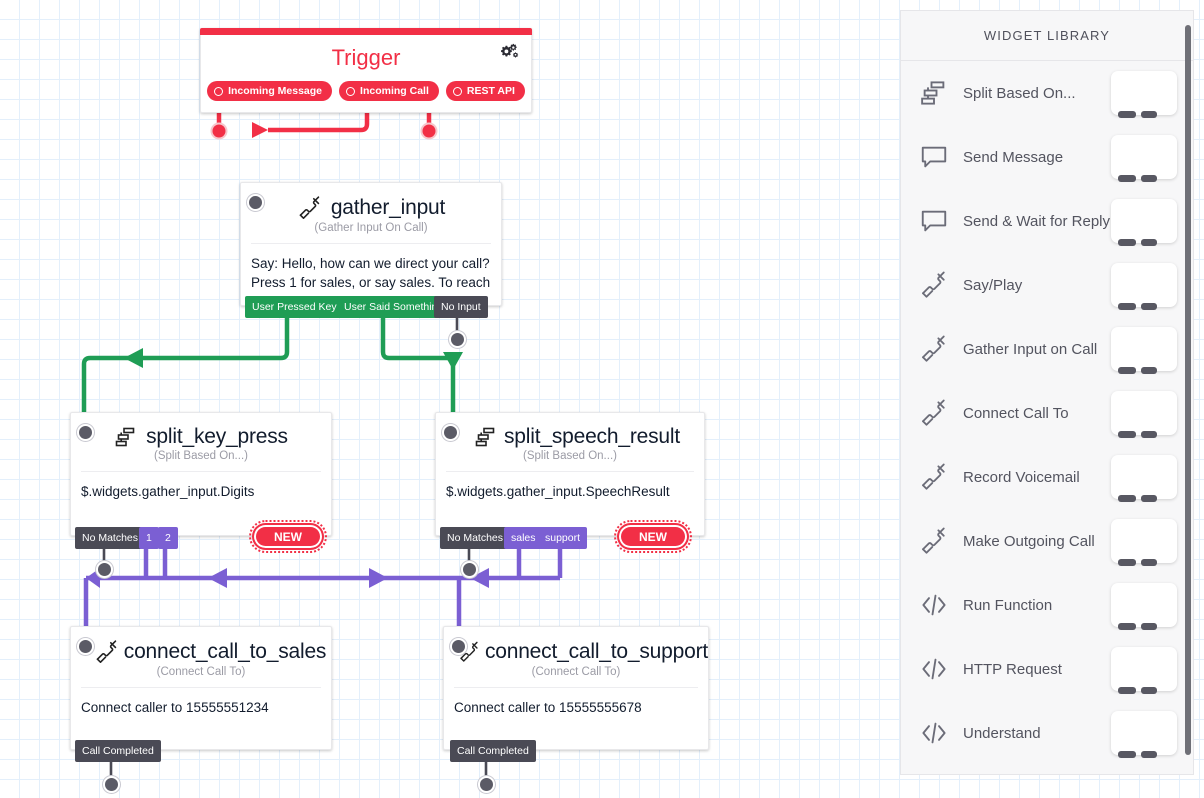 Image resolution: width=1204 pixels, height=798 pixels. I want to click on output-tab-user-pressed-keys: User Pressed Keys, so click(297, 307).